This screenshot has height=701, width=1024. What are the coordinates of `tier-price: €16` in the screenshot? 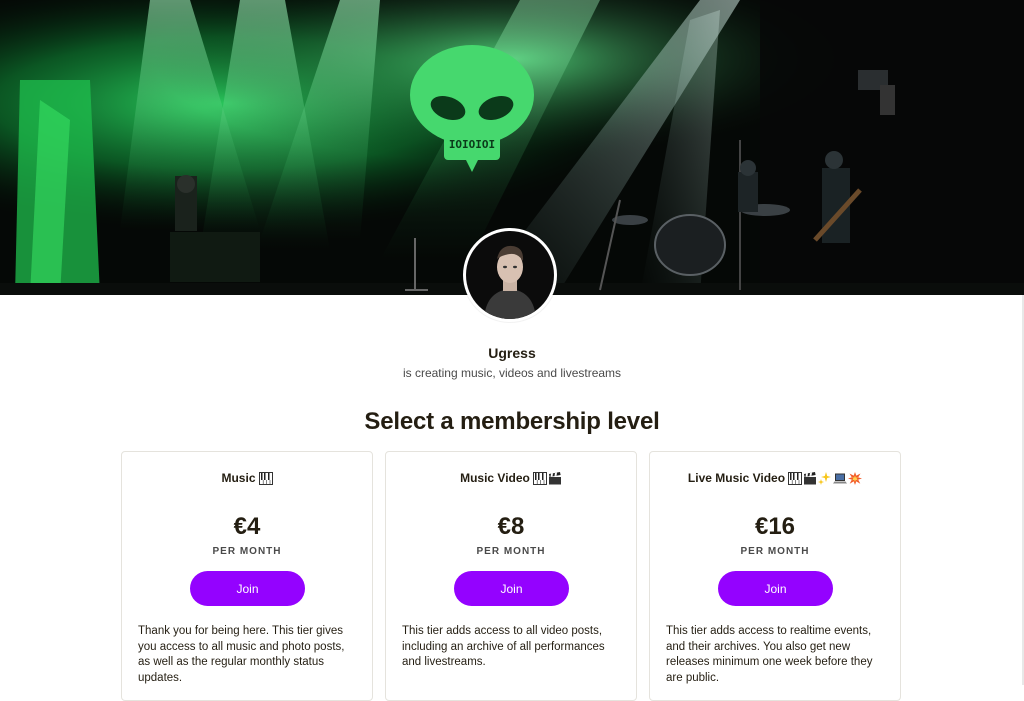 It's located at (775, 526).